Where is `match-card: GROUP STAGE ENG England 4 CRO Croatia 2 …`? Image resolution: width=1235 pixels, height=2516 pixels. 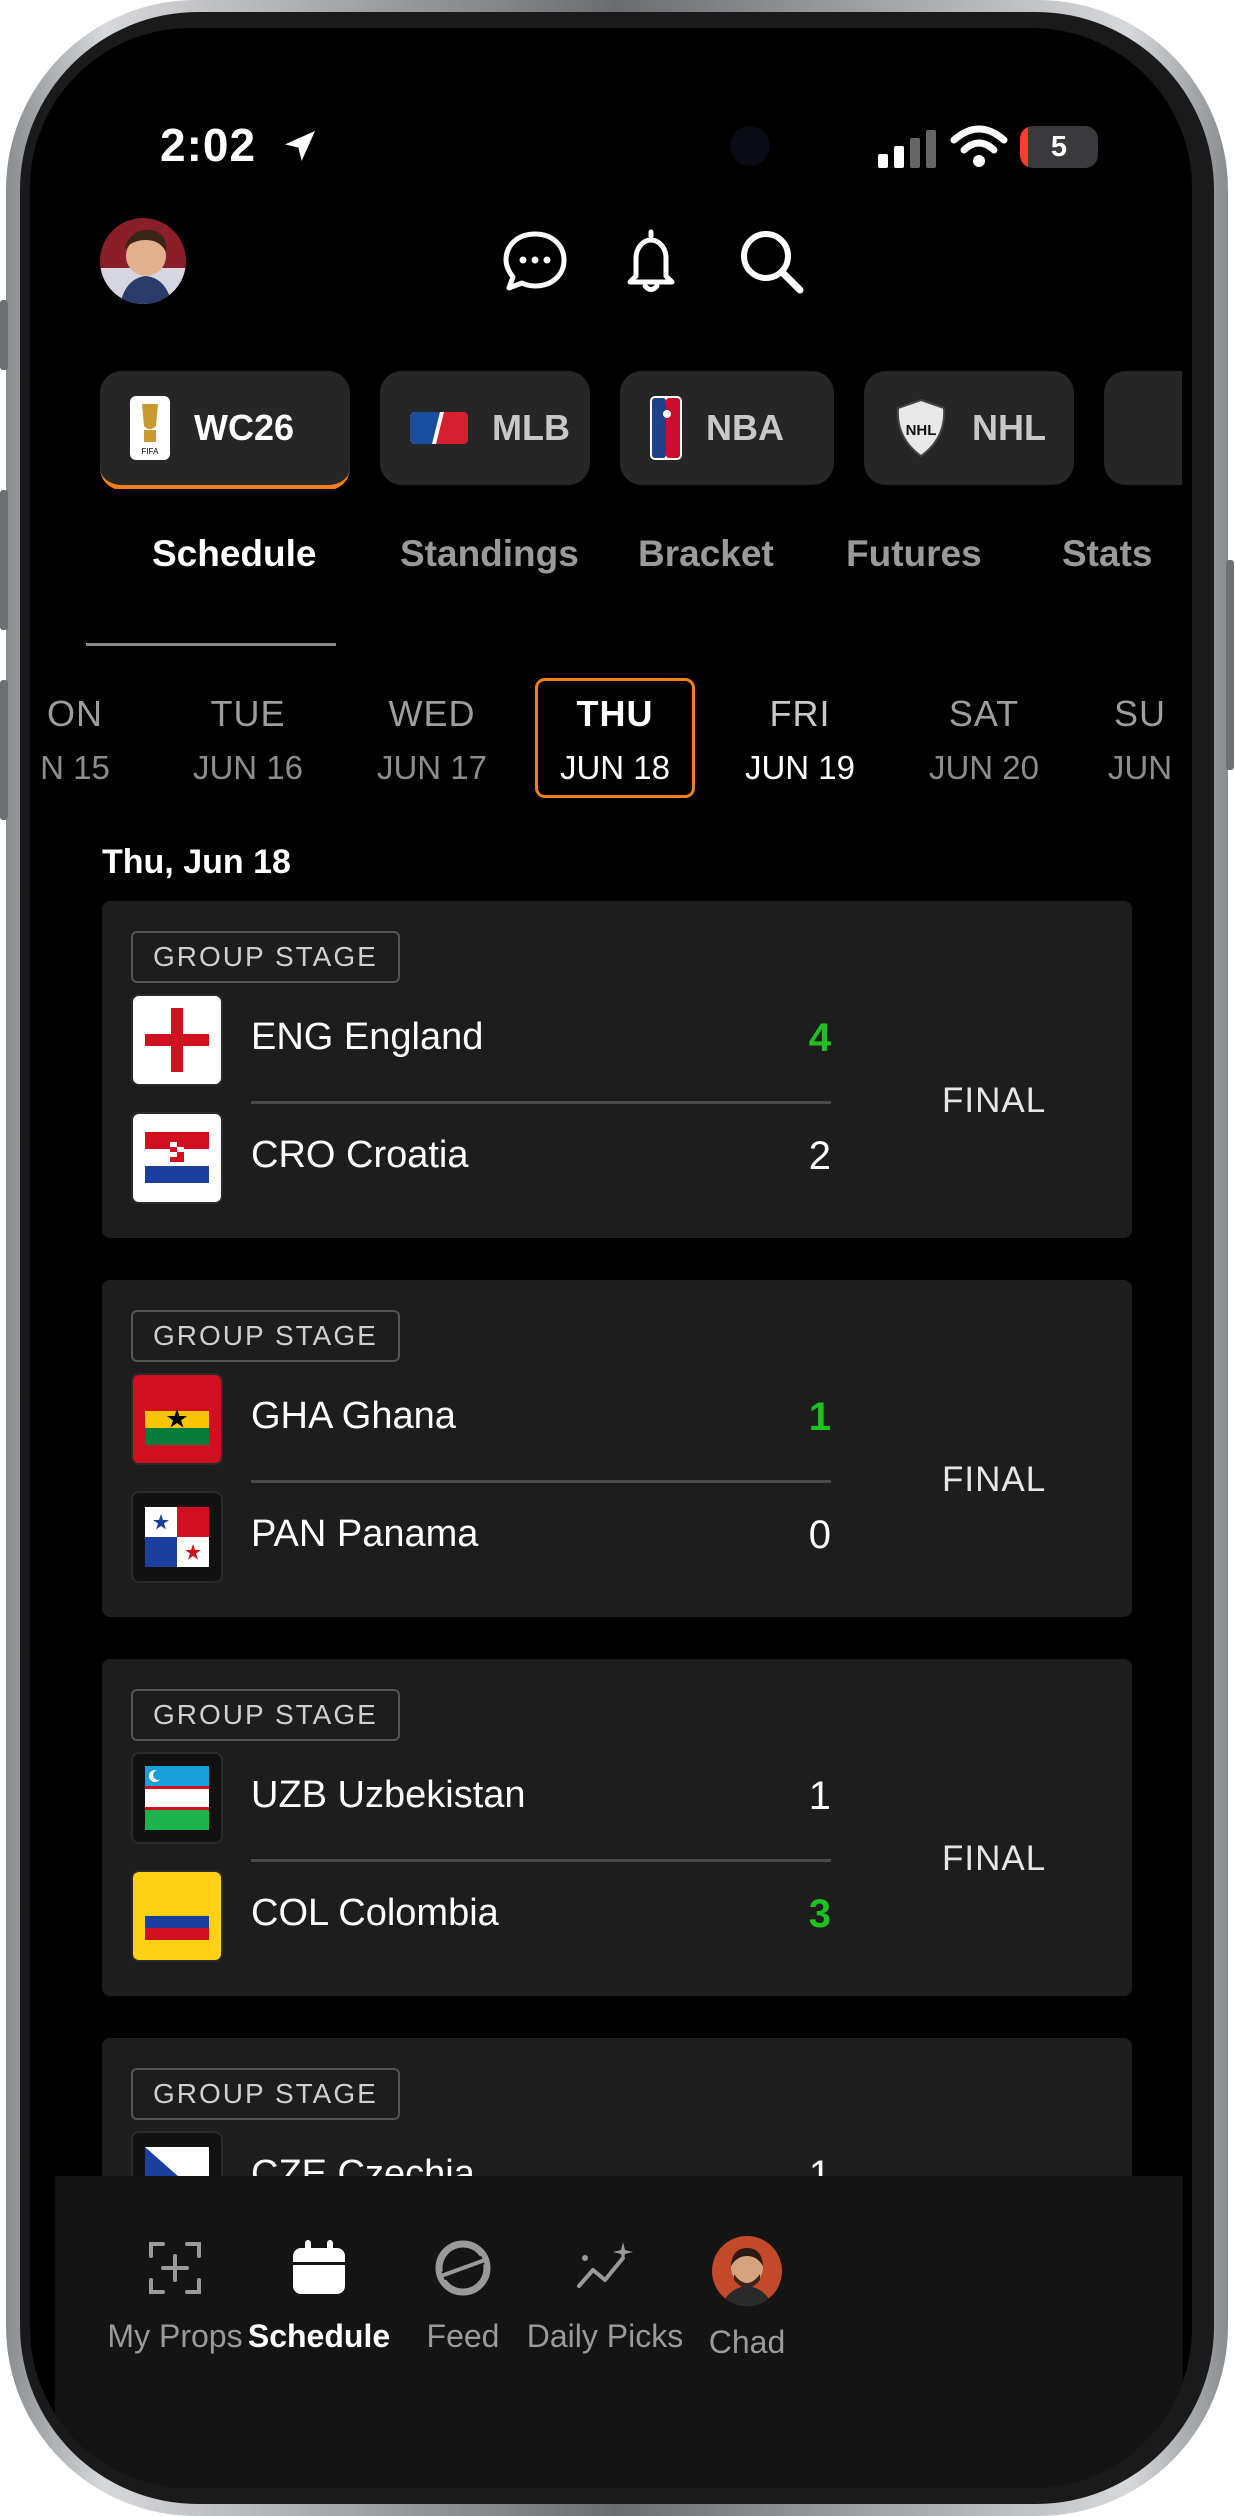 match-card: GROUP STAGE ENG England 4 CRO Croatia 2 … is located at coordinates (617, 1069).